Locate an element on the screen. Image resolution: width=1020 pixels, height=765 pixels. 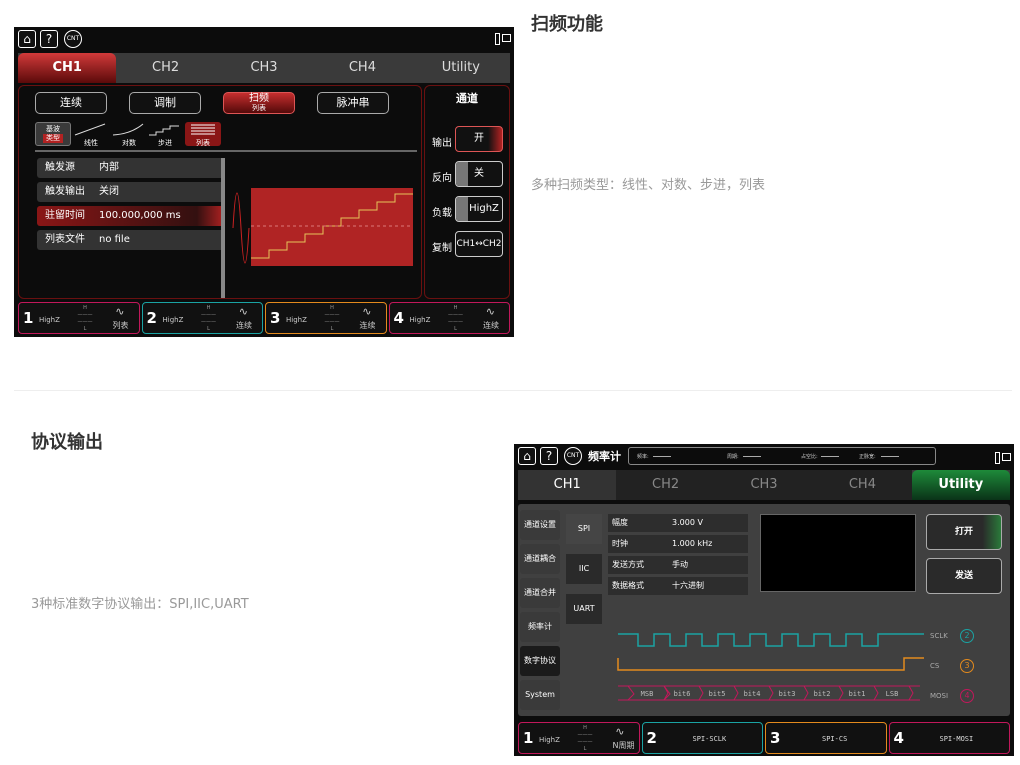
channel-panel-title: 通道 is located at coordinates (467, 98).